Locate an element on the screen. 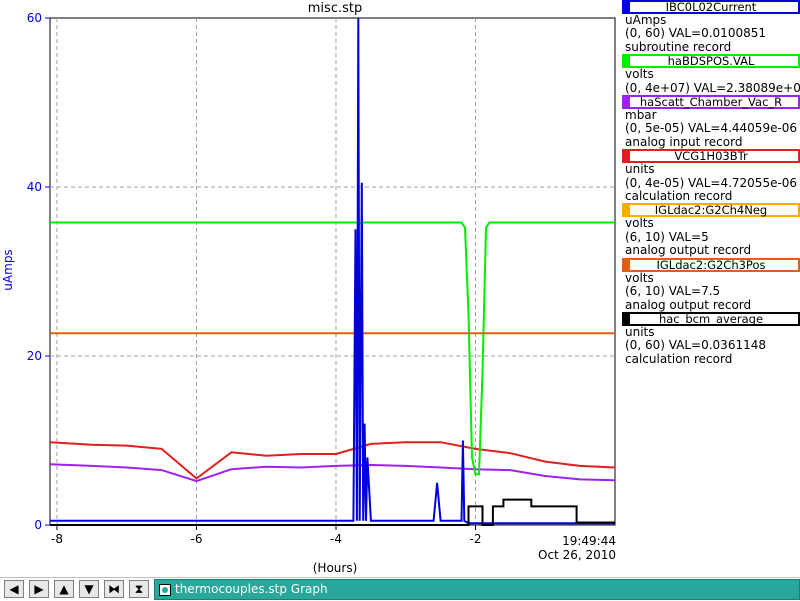 The image size is (800, 601). legend-series-label: IGLdac2:G2Ch4Neg is located at coordinates (711, 210).